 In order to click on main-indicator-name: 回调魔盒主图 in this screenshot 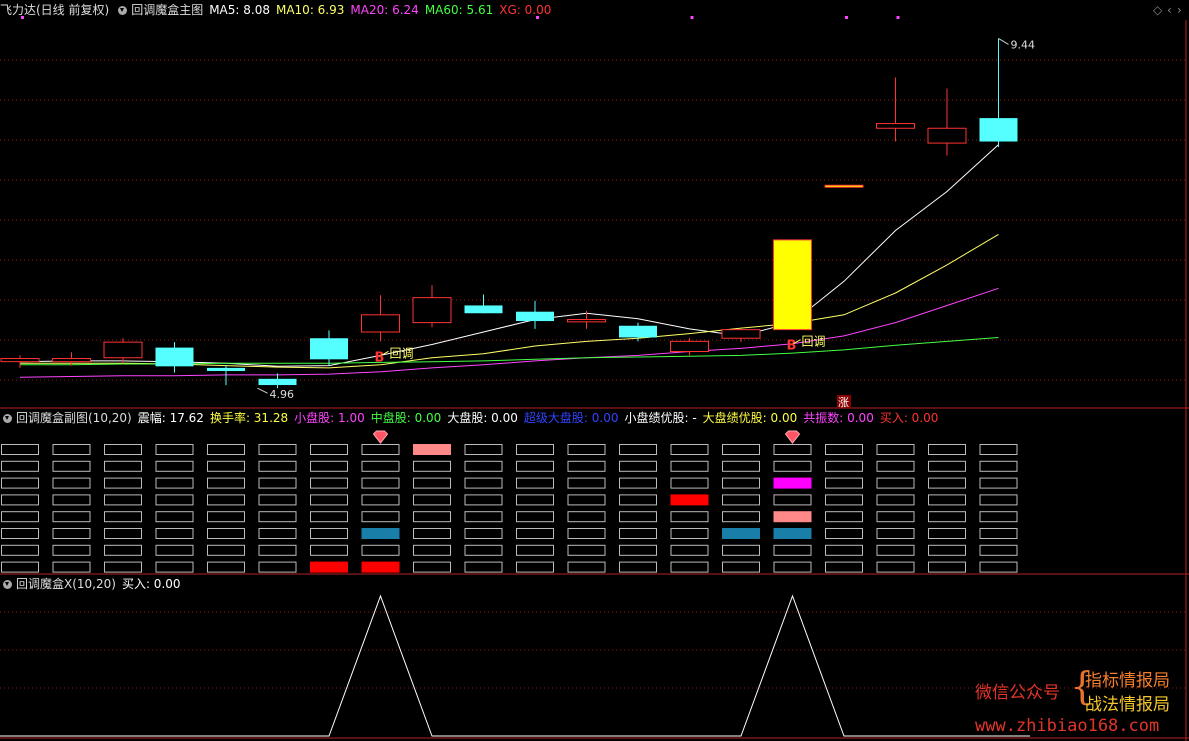, I will do `click(167, 10)`.